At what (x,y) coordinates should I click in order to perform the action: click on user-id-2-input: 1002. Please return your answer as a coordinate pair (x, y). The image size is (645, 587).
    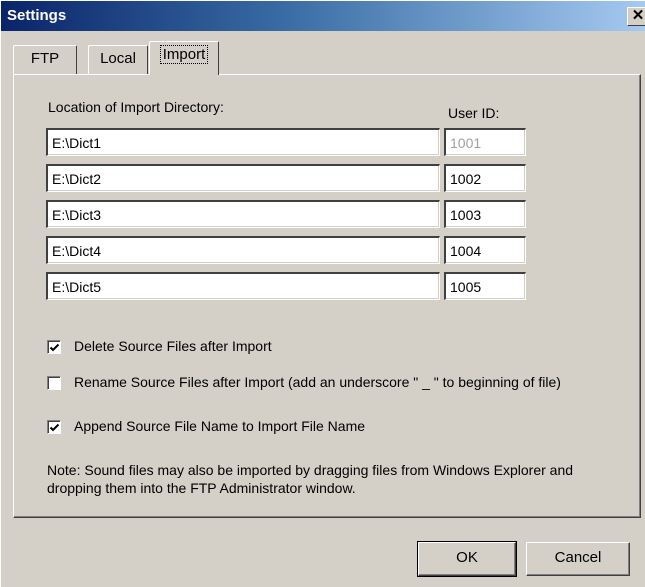
    Looking at the image, I should click on (485, 178).